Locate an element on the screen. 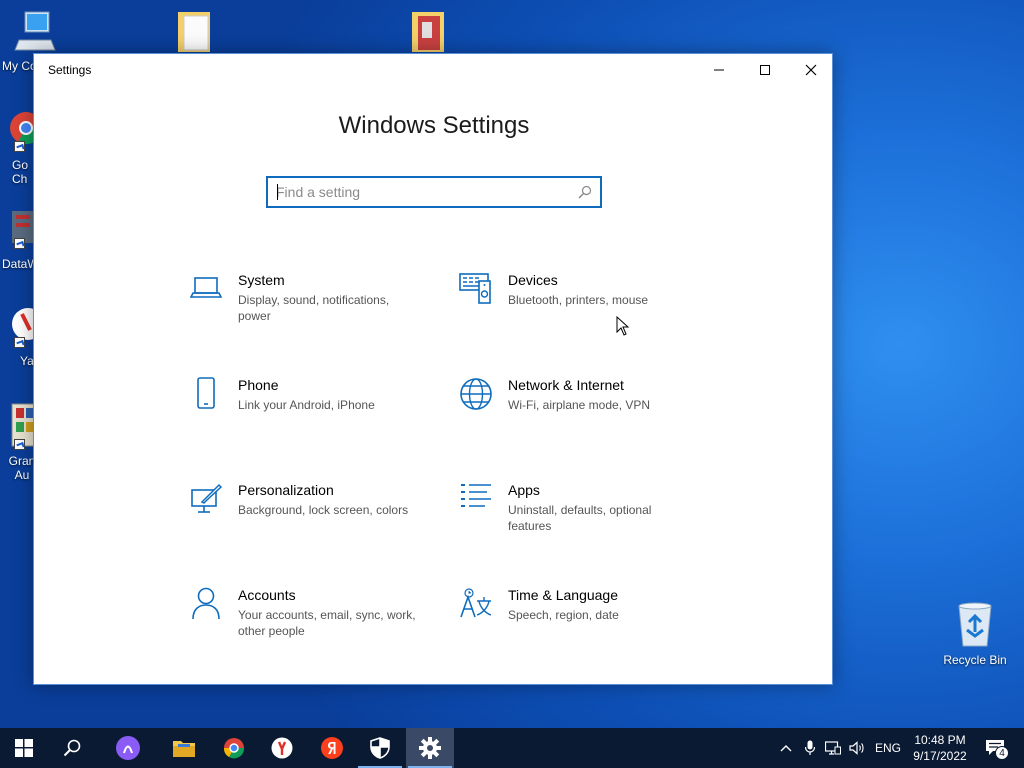 The height and width of the screenshot is (768, 1024). taskbar-yandex-browser is located at coordinates (282, 748).